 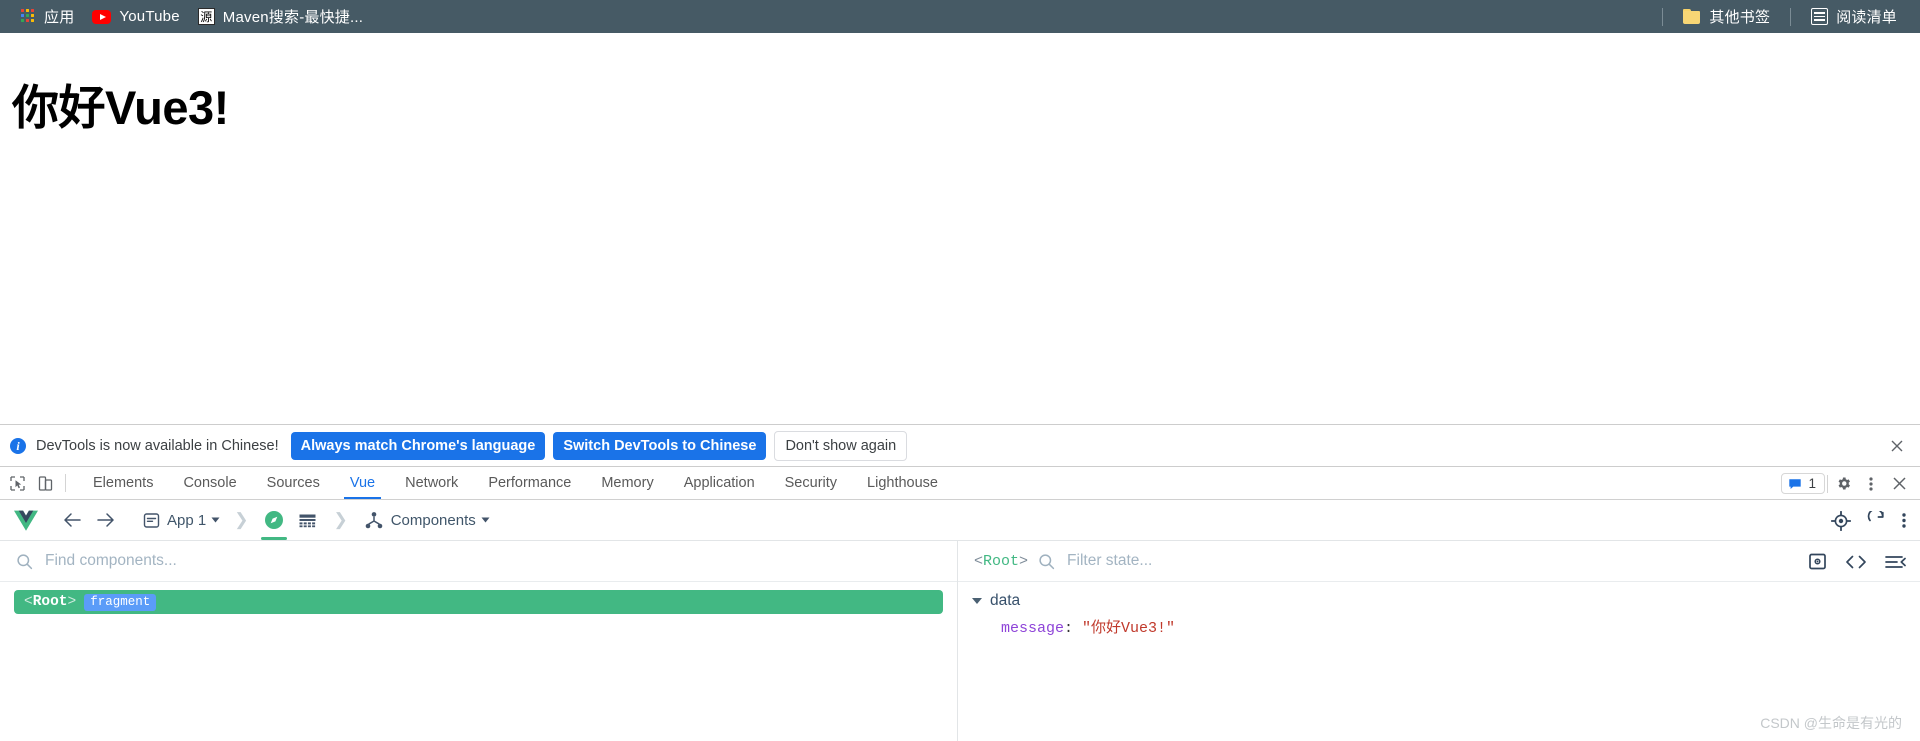 What do you see at coordinates (102, 16) in the screenshot?
I see `youtube-icon` at bounding box center [102, 16].